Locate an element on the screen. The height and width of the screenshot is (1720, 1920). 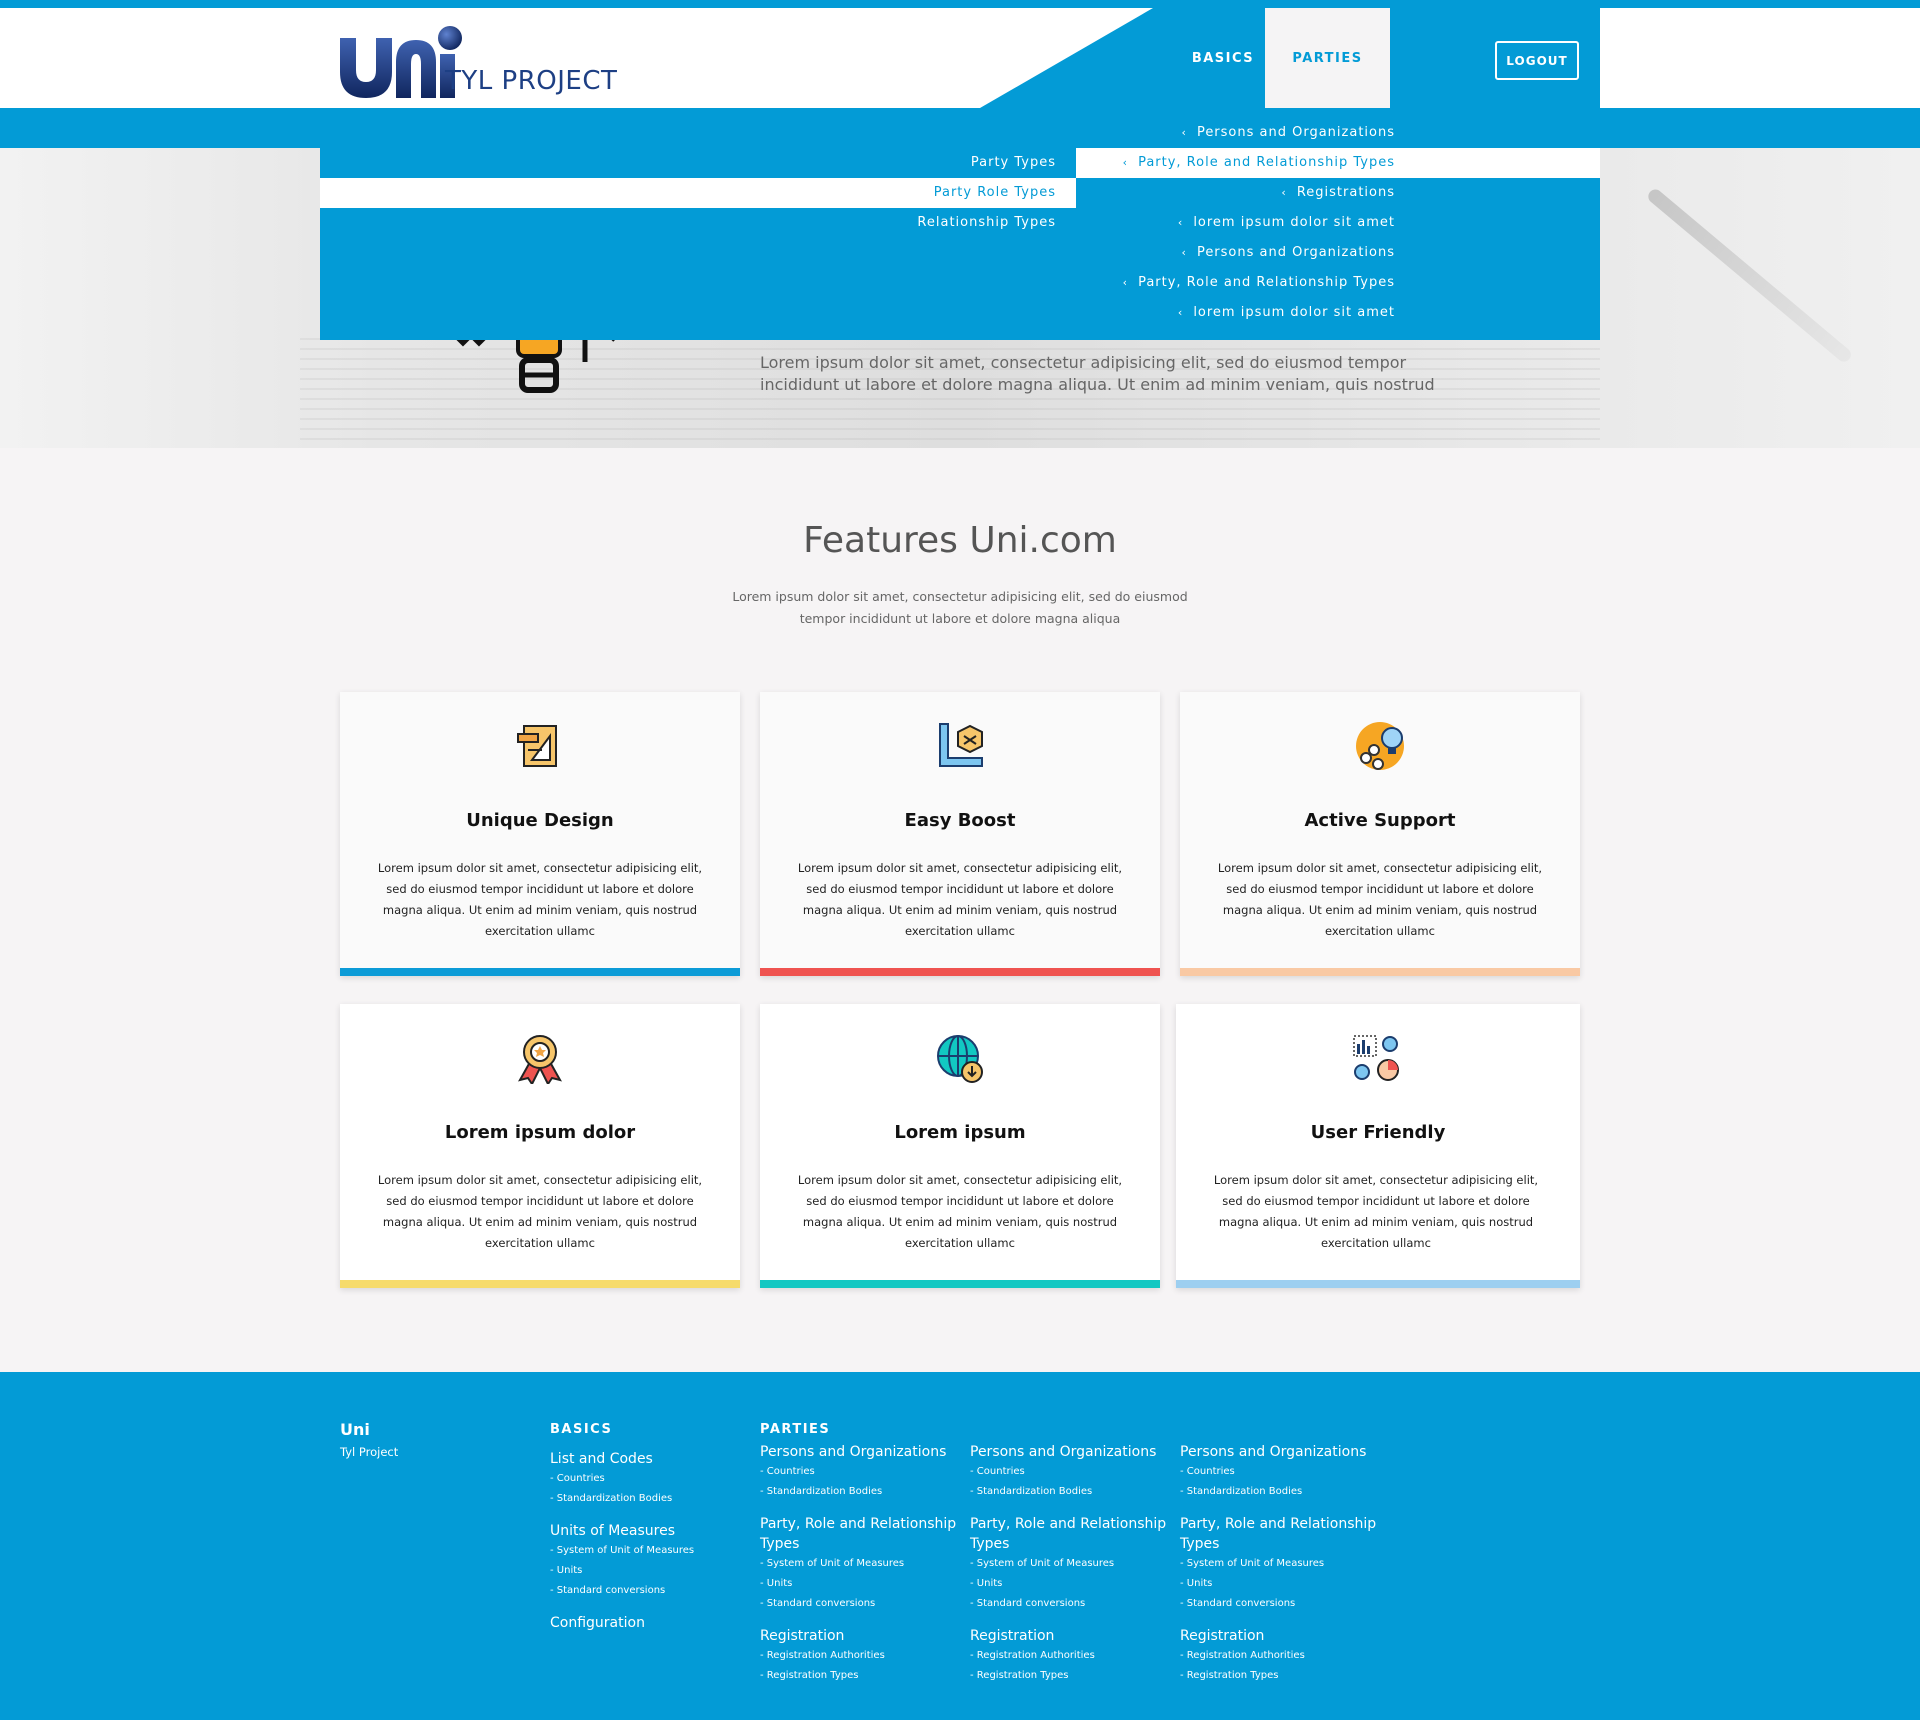
feature-card-title: User Friendly is located at coordinates (1378, 1132).